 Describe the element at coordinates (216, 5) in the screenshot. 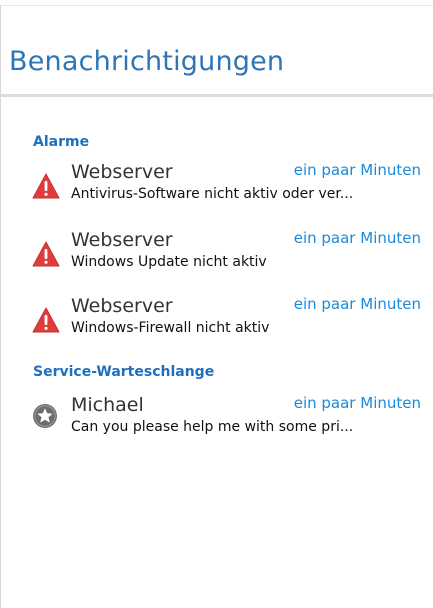

I see `panel-top-border` at that location.